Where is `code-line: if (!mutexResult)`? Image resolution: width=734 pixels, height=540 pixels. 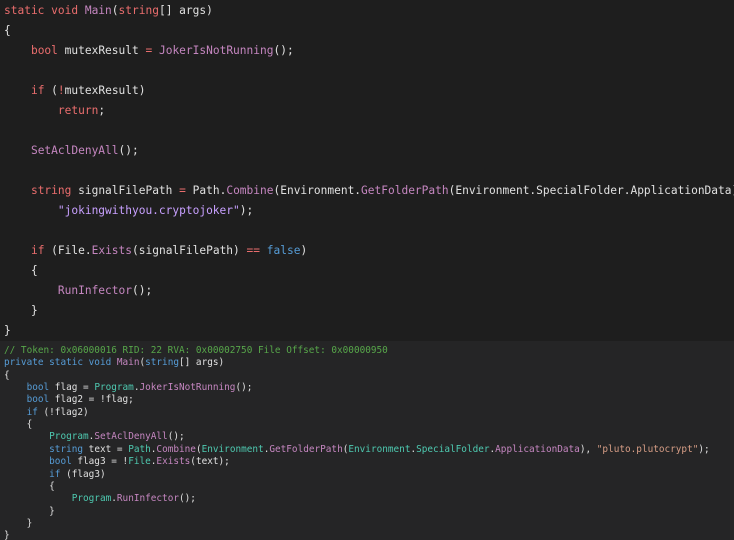
code-line: if (!mutexResult) is located at coordinates (75, 91).